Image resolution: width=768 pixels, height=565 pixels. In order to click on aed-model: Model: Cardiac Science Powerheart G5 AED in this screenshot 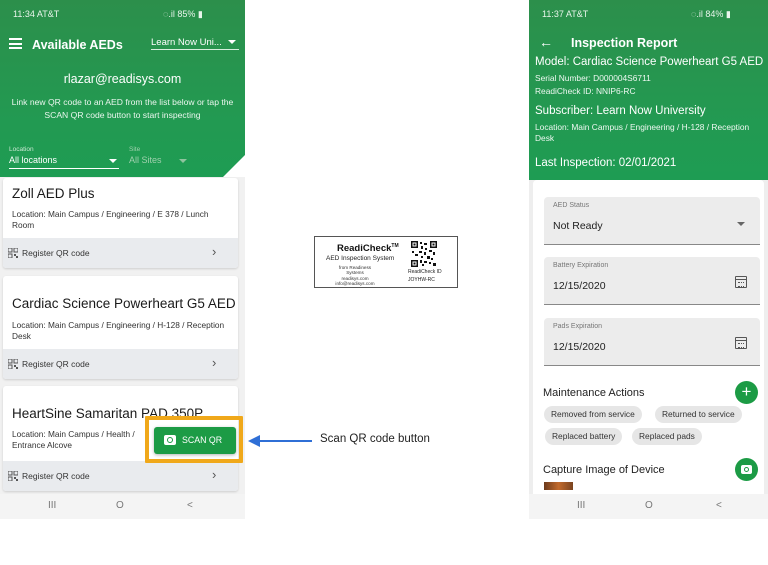, I will do `click(649, 62)`.